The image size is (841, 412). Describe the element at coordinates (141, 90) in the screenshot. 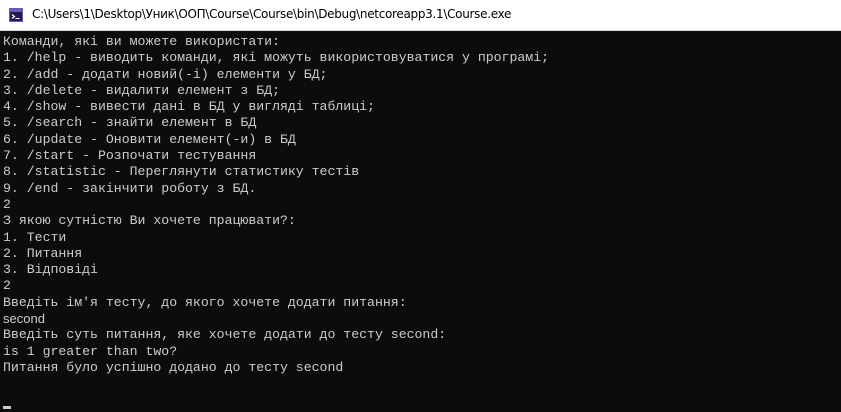

I see `console-line: 3. /delete - видалити елемент з БД;` at that location.